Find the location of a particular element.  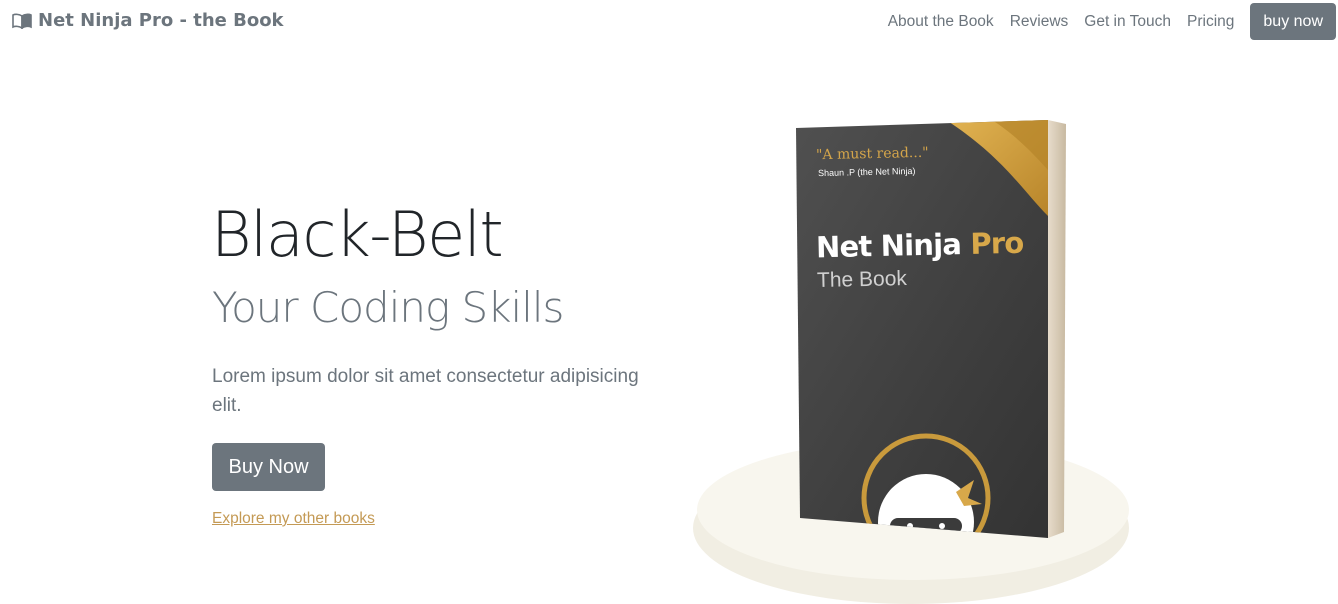

cover-title: Net Ninja Pro is located at coordinates (920, 245).